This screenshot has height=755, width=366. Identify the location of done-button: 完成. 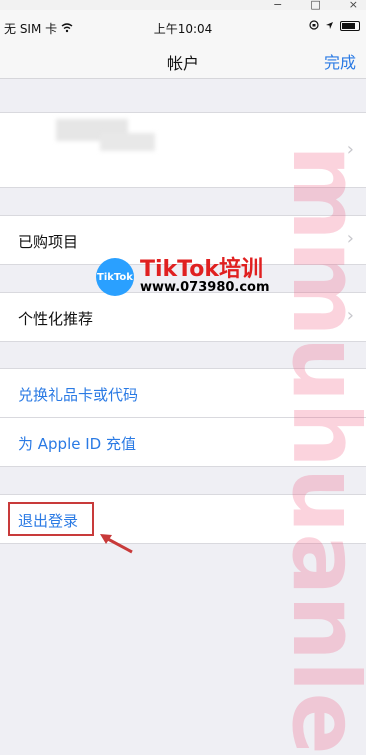
(340, 61).